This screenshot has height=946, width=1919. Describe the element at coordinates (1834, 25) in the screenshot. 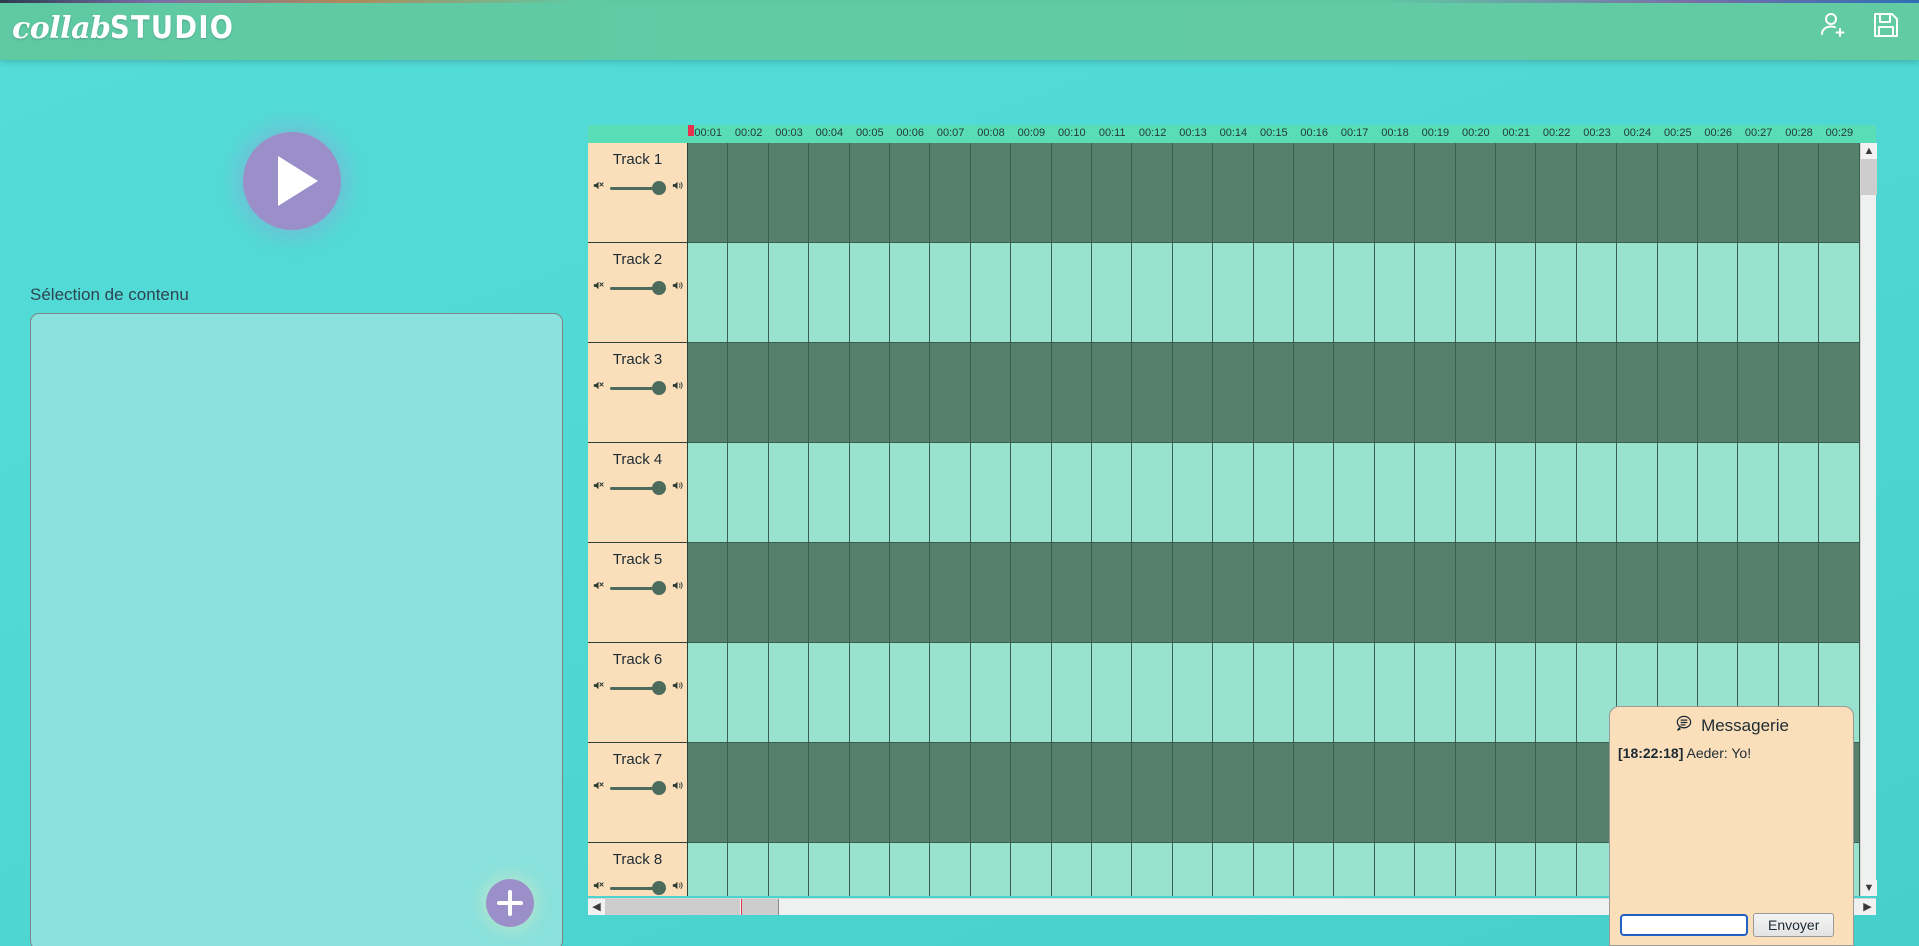

I see `add-user-icon` at that location.